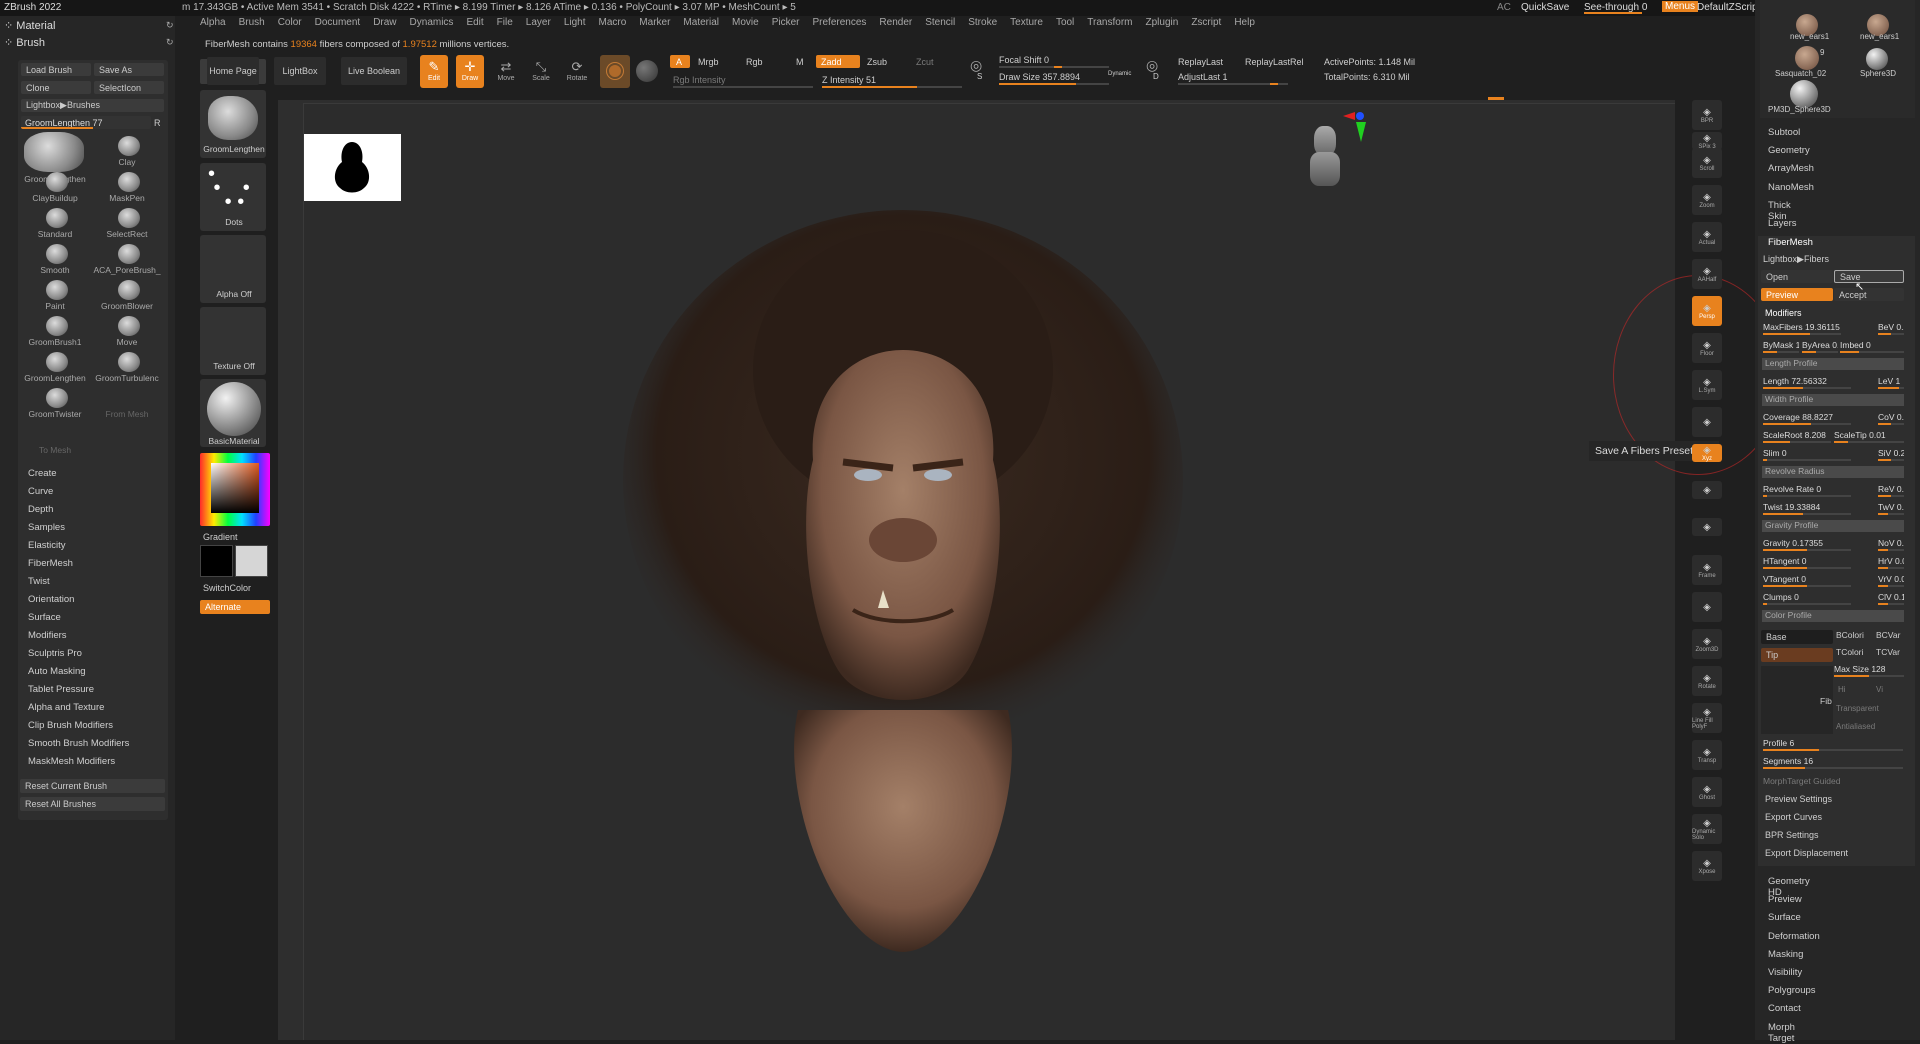  I want to click on menu-texture: Texture, so click(1026, 22).